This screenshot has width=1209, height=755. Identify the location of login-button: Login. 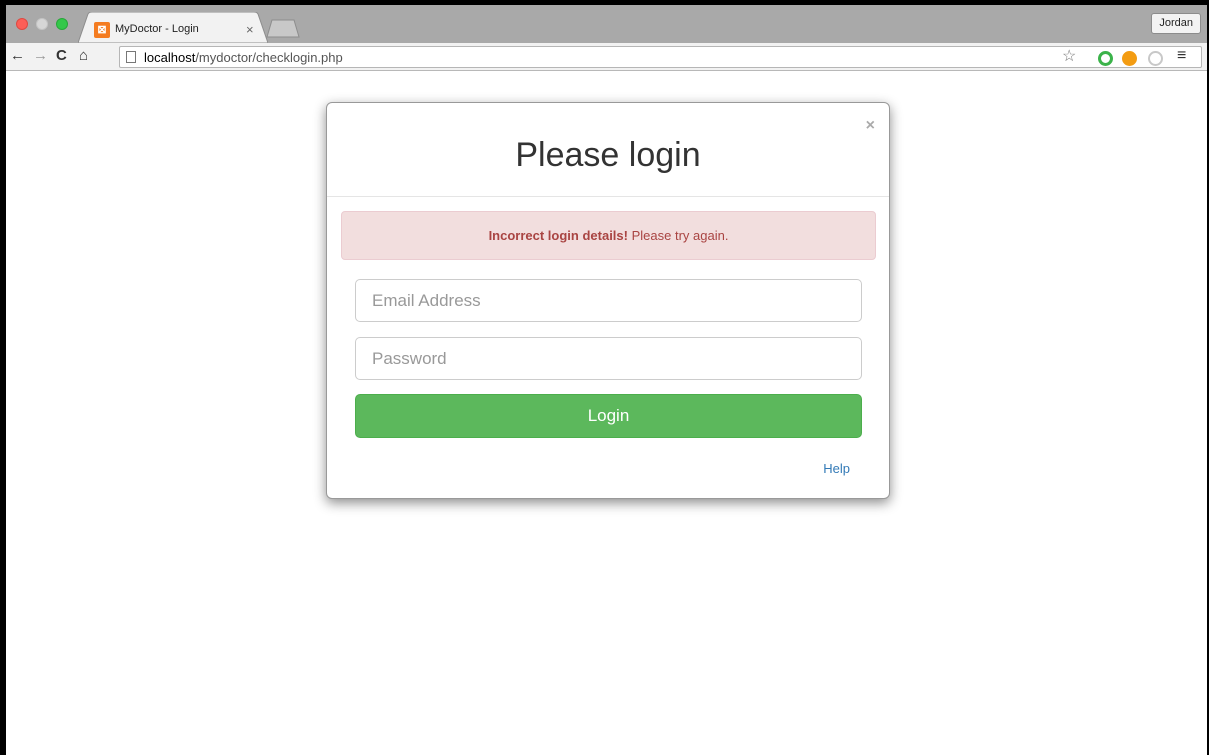
(608, 416).